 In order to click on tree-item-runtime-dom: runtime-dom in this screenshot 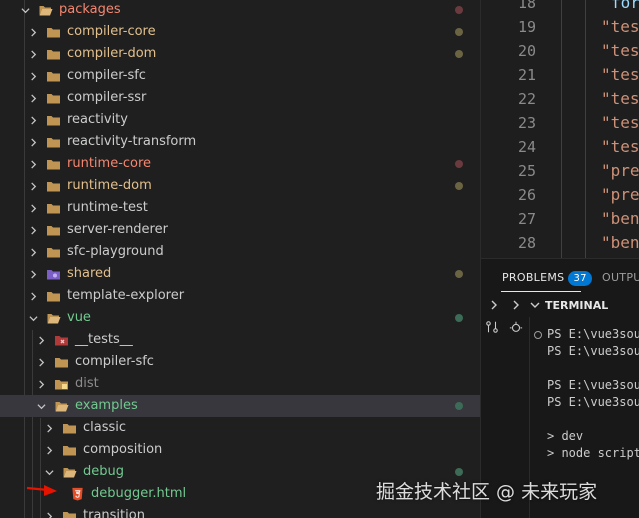, I will do `click(240, 186)`.